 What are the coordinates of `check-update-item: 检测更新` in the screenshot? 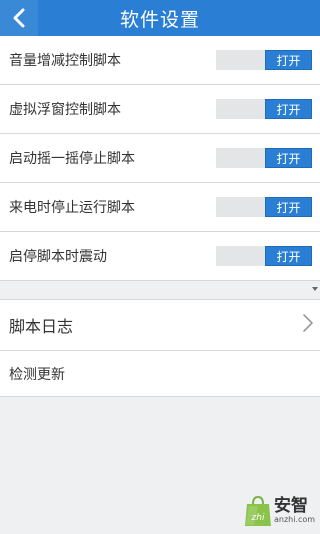 It's located at (160, 374).